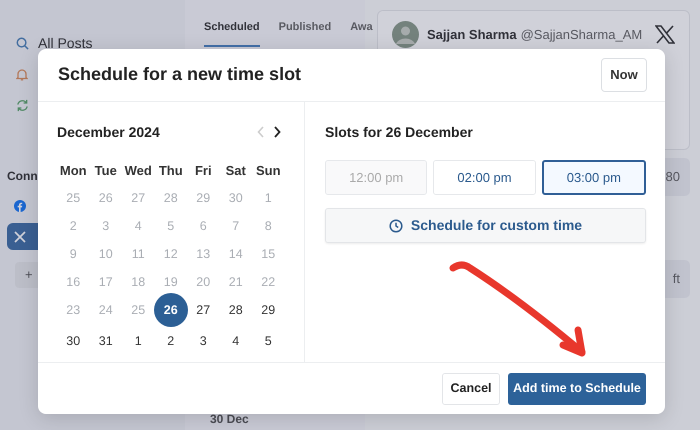 This screenshot has width=700, height=430. I want to click on slots-heading: Slots for 26 December, so click(399, 132).